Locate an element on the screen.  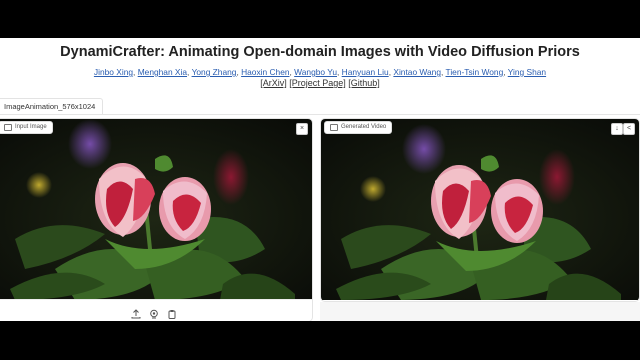
input-source-toolbar is located at coordinates (156, 310).